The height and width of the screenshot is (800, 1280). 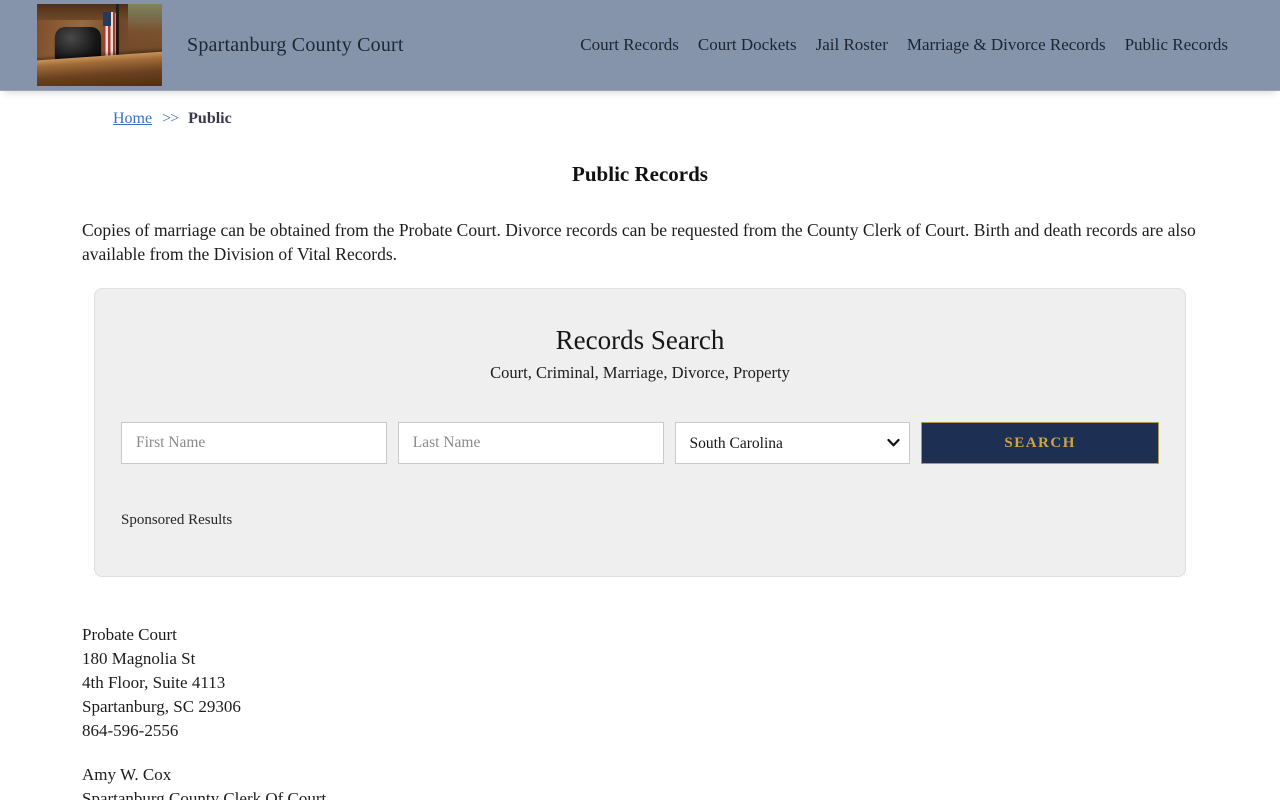 What do you see at coordinates (1040, 443) in the screenshot?
I see `search-button: SEARCH` at bounding box center [1040, 443].